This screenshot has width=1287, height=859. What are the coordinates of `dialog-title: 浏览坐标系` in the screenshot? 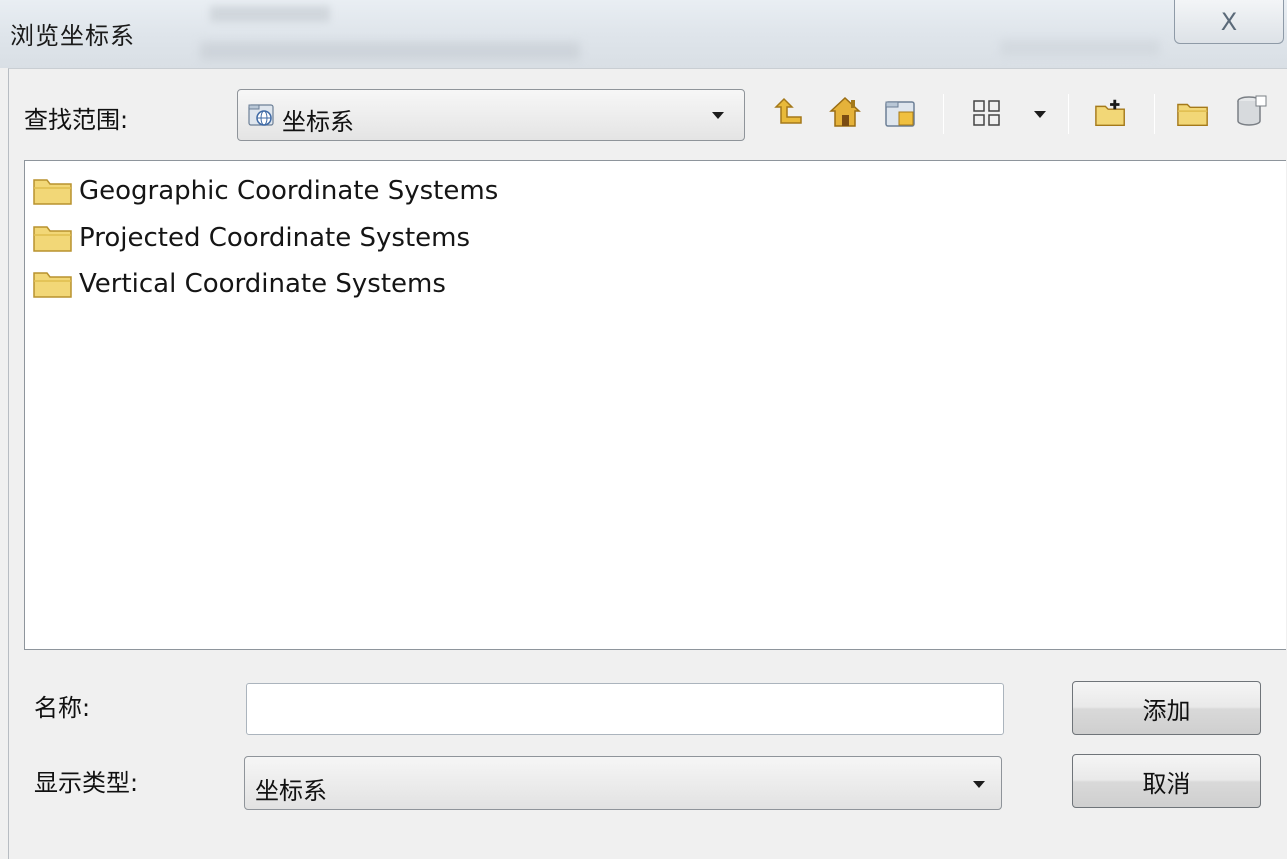 It's located at (72, 36).